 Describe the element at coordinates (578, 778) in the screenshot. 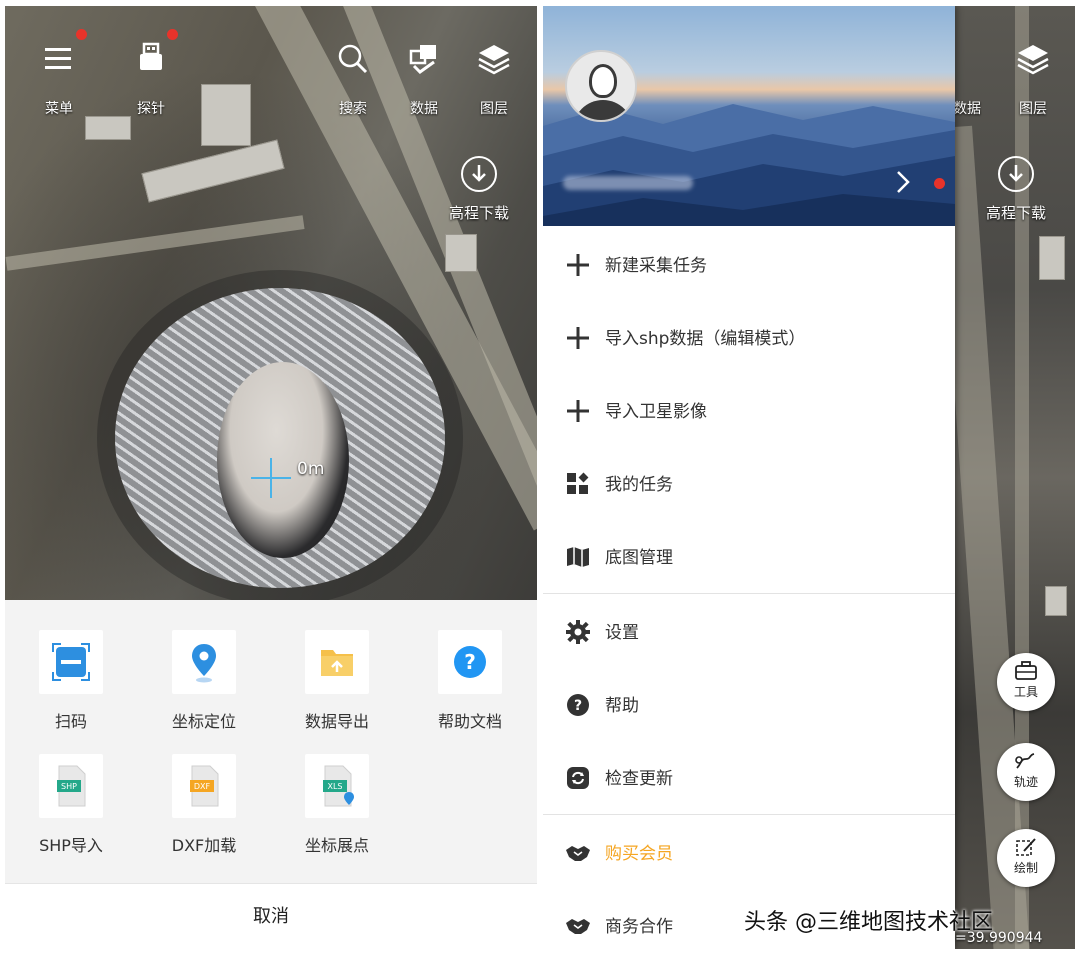

I see `refresh-icon` at that location.